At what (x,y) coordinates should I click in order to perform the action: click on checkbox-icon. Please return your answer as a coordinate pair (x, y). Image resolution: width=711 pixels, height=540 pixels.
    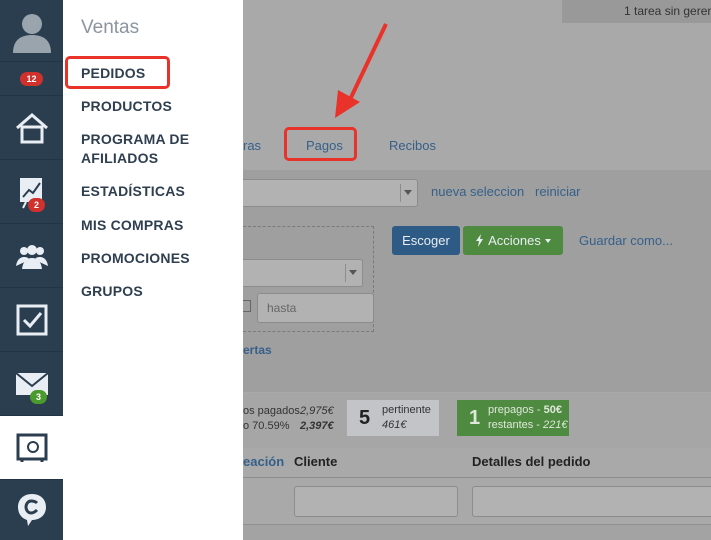
    Looking at the image, I should click on (31, 319).